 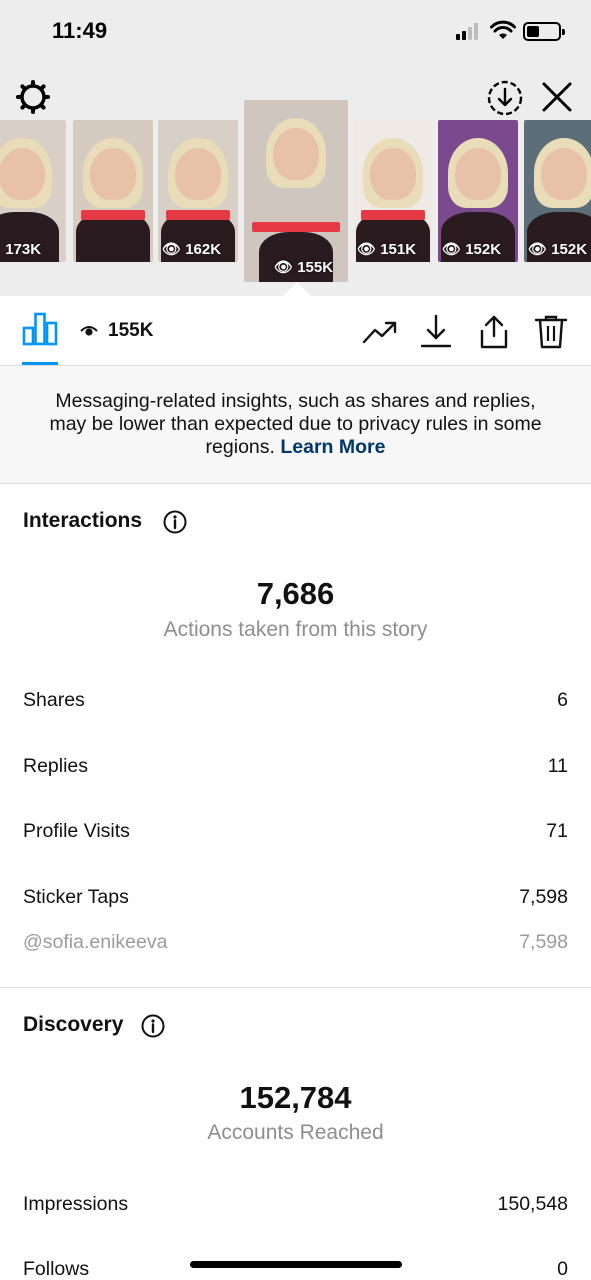 I want to click on wifi-icon, so click(x=503, y=29).